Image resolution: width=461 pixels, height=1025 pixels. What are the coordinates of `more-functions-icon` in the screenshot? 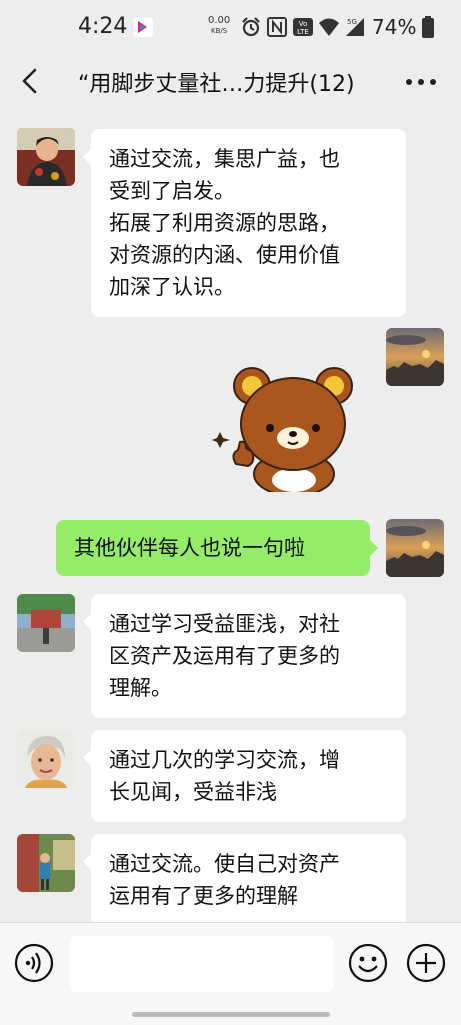 It's located at (426, 963).